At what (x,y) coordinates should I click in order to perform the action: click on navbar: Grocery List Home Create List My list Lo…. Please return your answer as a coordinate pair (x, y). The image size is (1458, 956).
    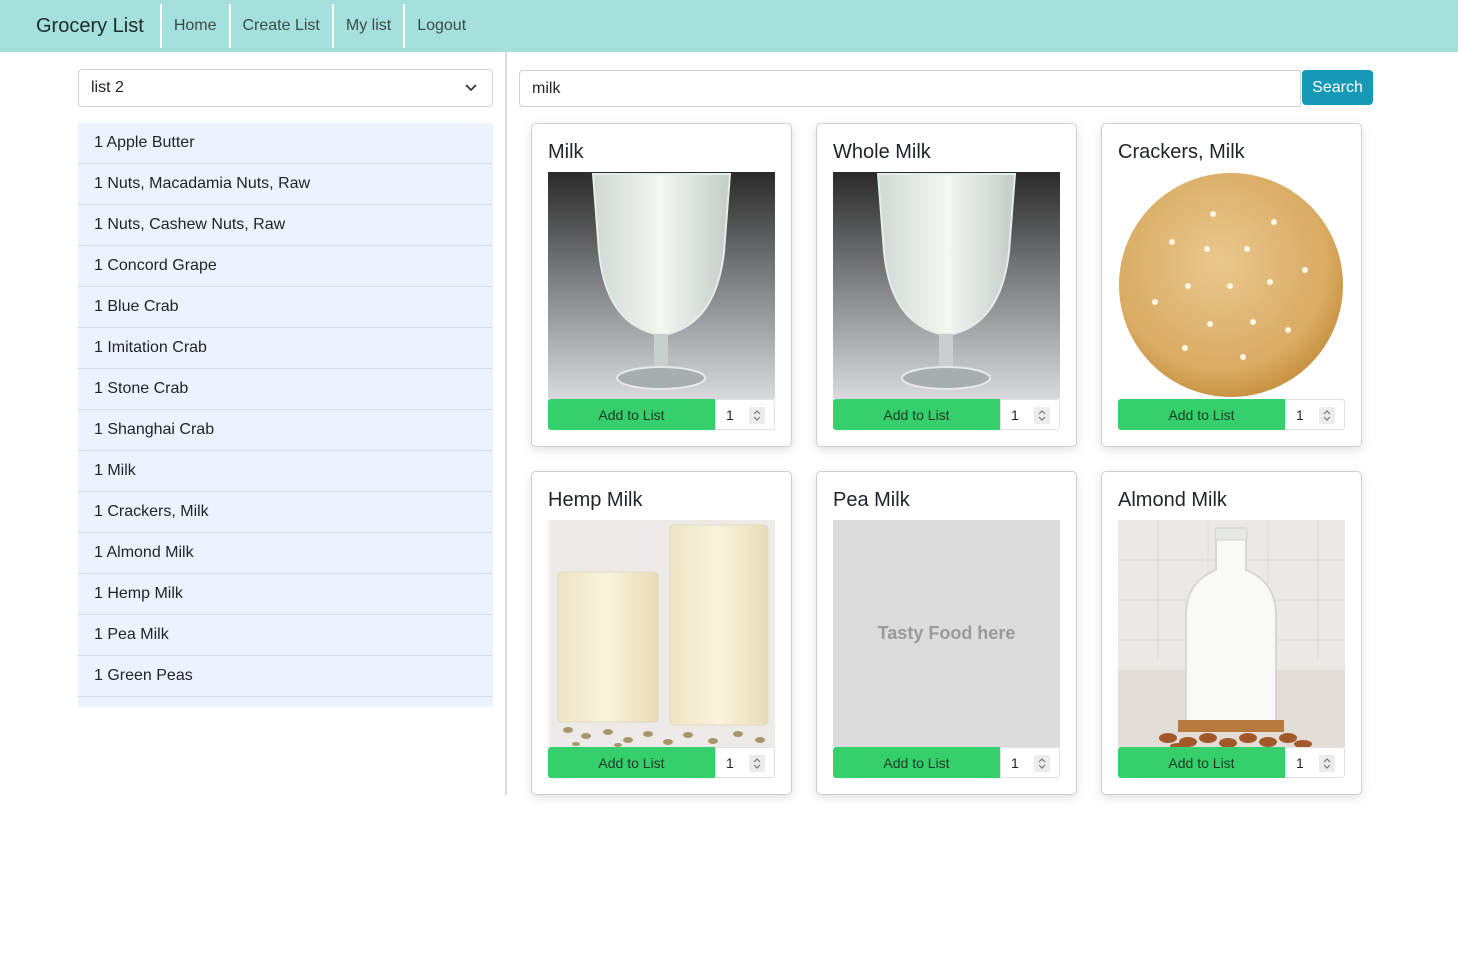
    Looking at the image, I should click on (729, 26).